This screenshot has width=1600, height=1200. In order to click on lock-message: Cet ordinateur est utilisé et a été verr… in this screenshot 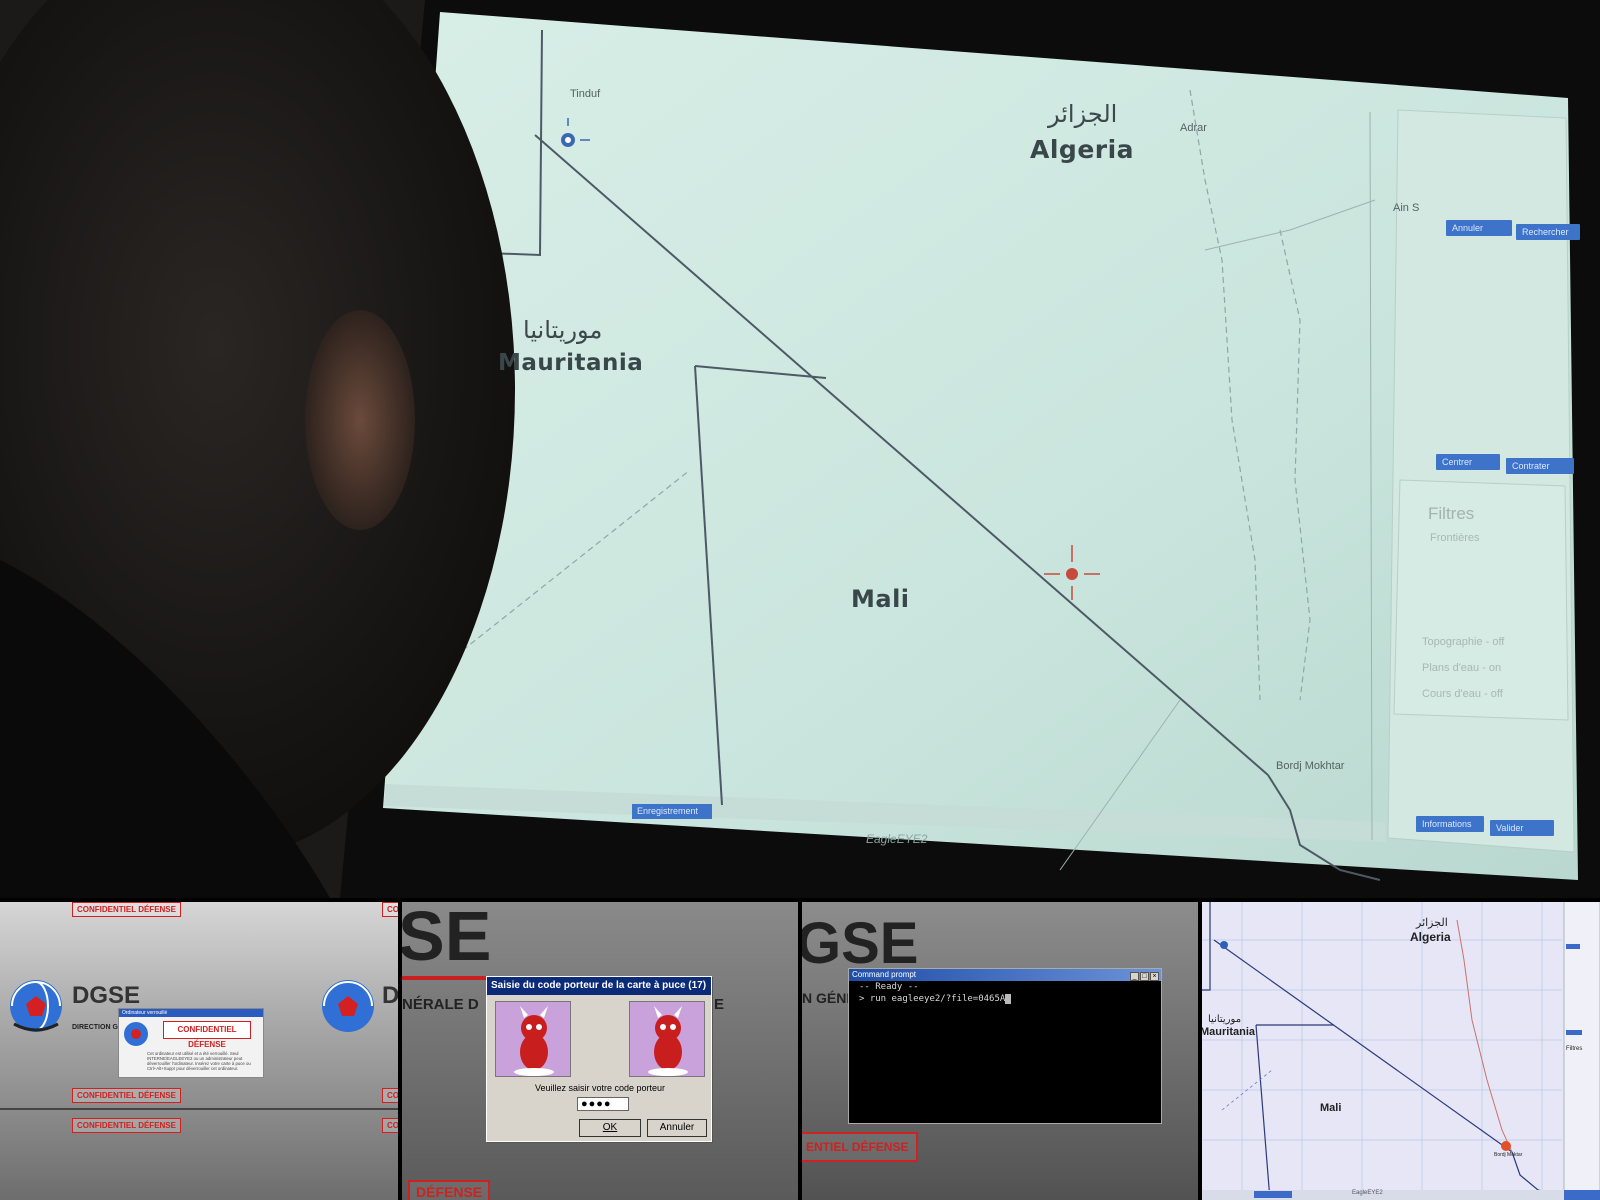, I will do `click(199, 1061)`.